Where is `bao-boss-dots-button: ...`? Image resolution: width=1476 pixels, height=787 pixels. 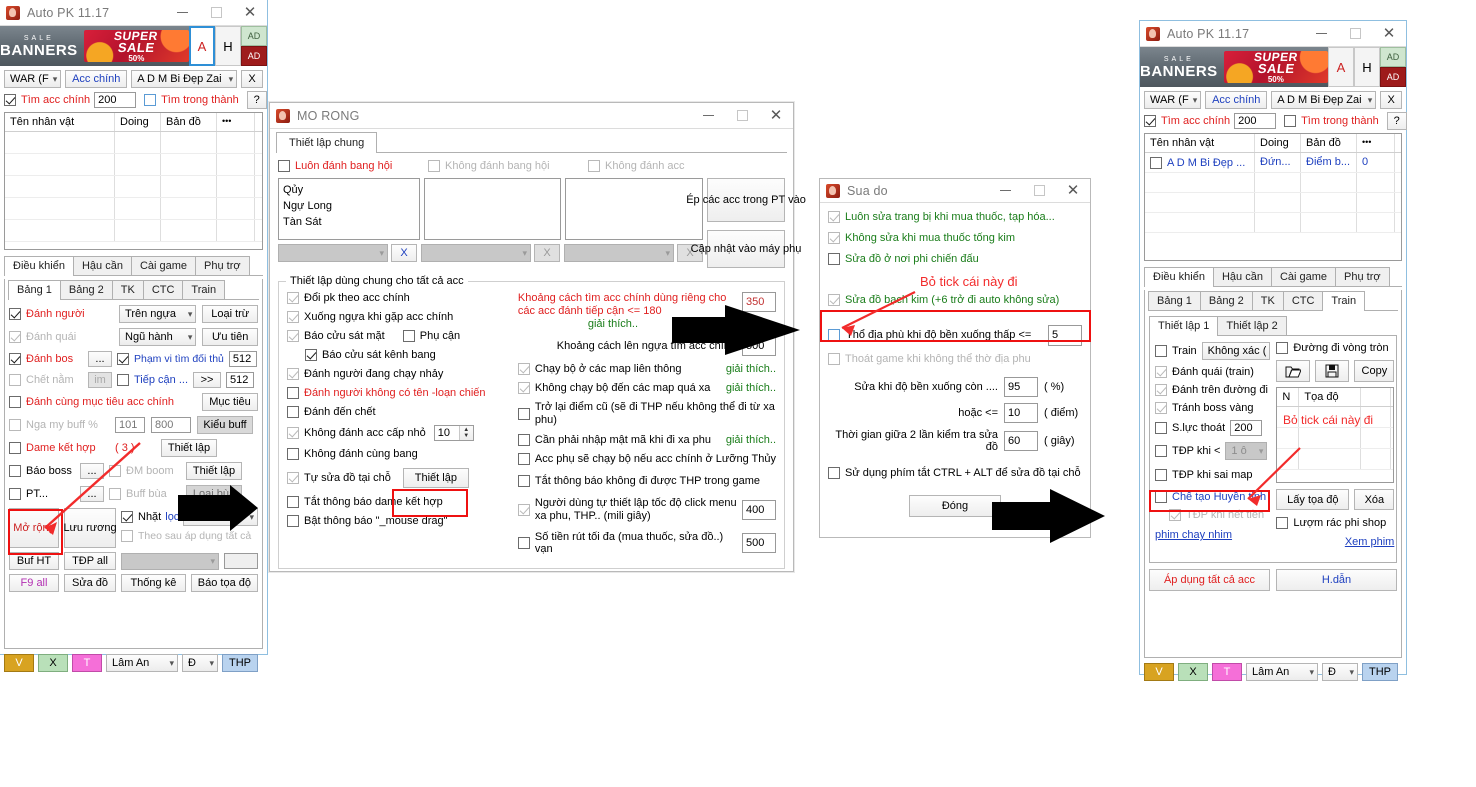 bao-boss-dots-button: ... is located at coordinates (92, 471).